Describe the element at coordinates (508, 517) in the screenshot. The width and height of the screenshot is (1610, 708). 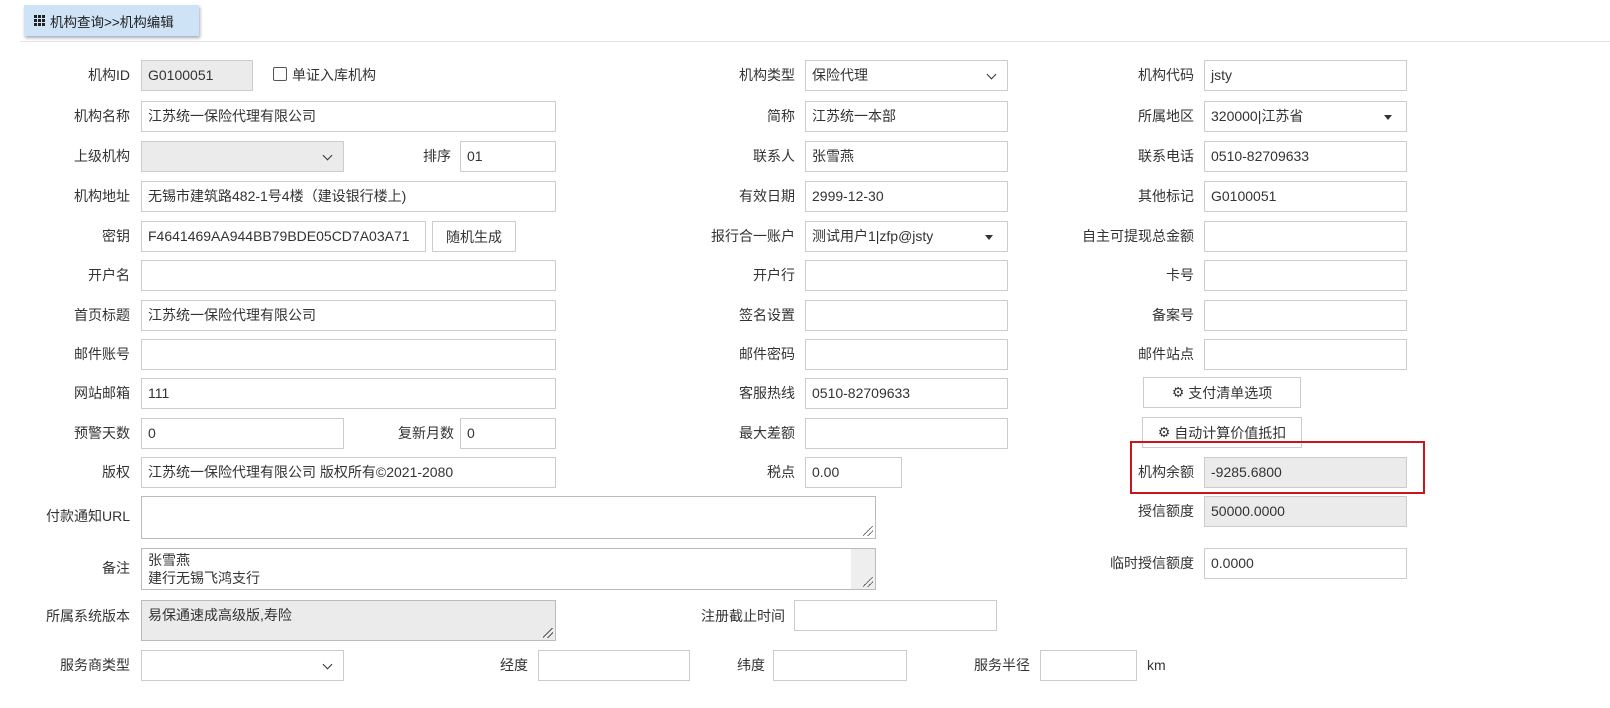
I see `pay-url-textarea` at that location.